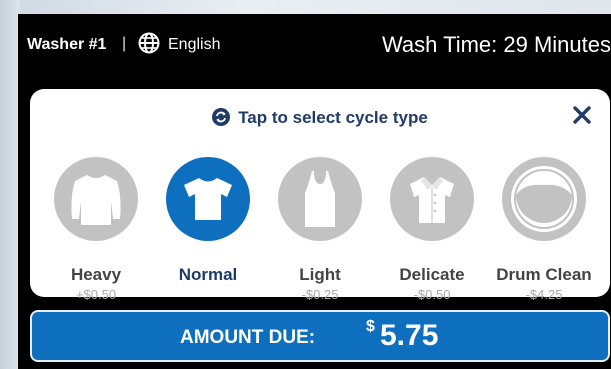 The image size is (611, 369). I want to click on cycle-option-normal: Normal, so click(208, 227).